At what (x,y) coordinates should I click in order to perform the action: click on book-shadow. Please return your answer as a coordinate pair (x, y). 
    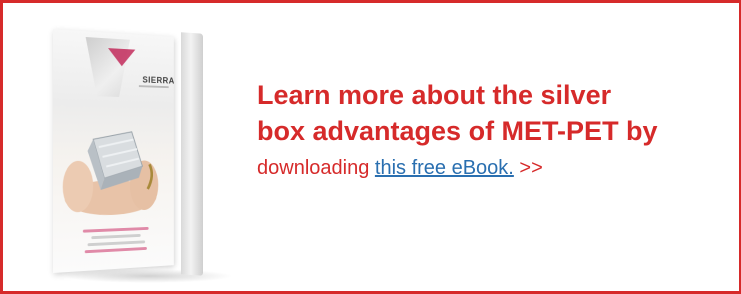
    Looking at the image, I should click on (148, 276).